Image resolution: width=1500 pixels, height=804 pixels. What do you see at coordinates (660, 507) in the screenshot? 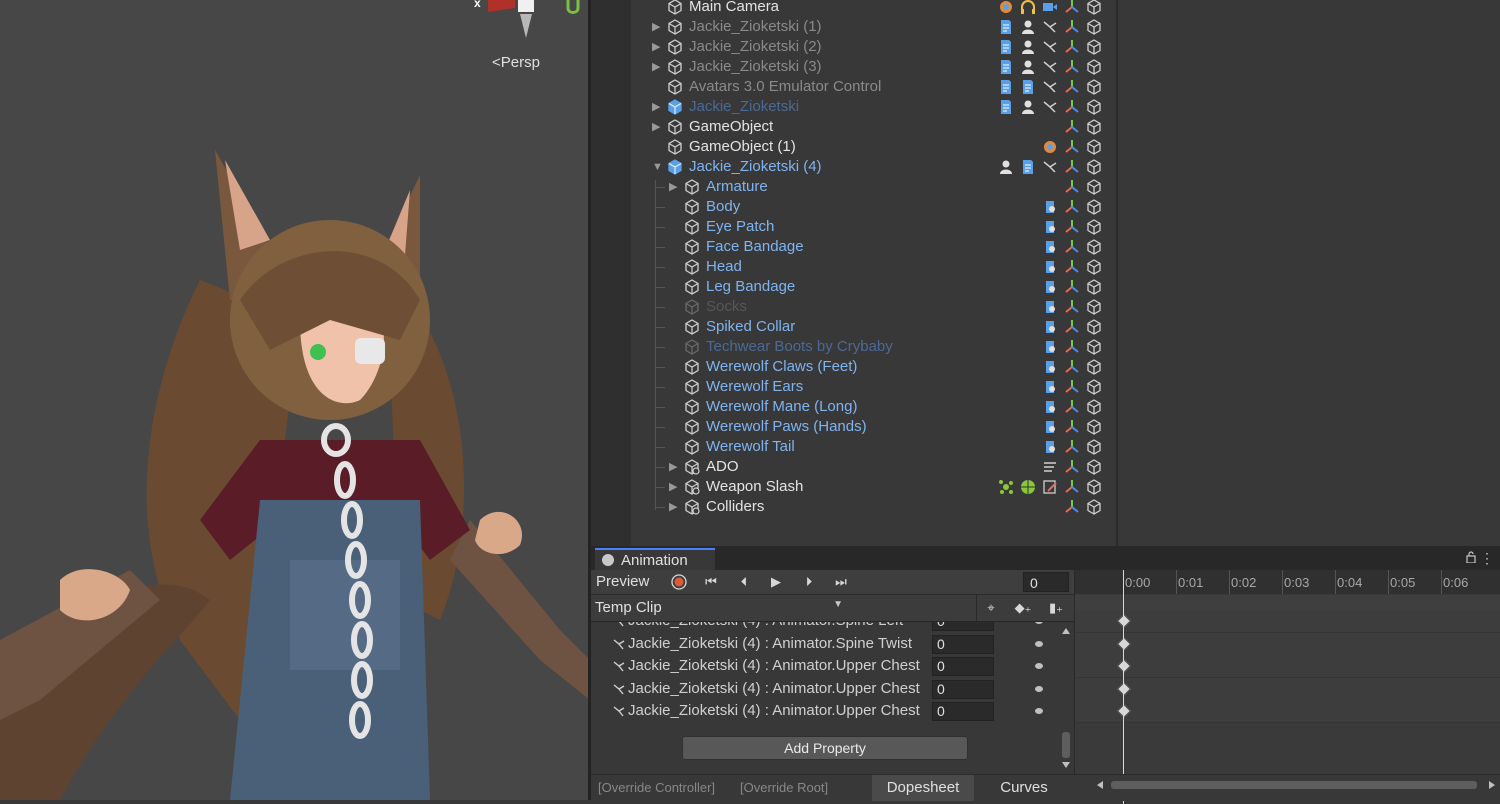
I see `tree-guide` at bounding box center [660, 507].